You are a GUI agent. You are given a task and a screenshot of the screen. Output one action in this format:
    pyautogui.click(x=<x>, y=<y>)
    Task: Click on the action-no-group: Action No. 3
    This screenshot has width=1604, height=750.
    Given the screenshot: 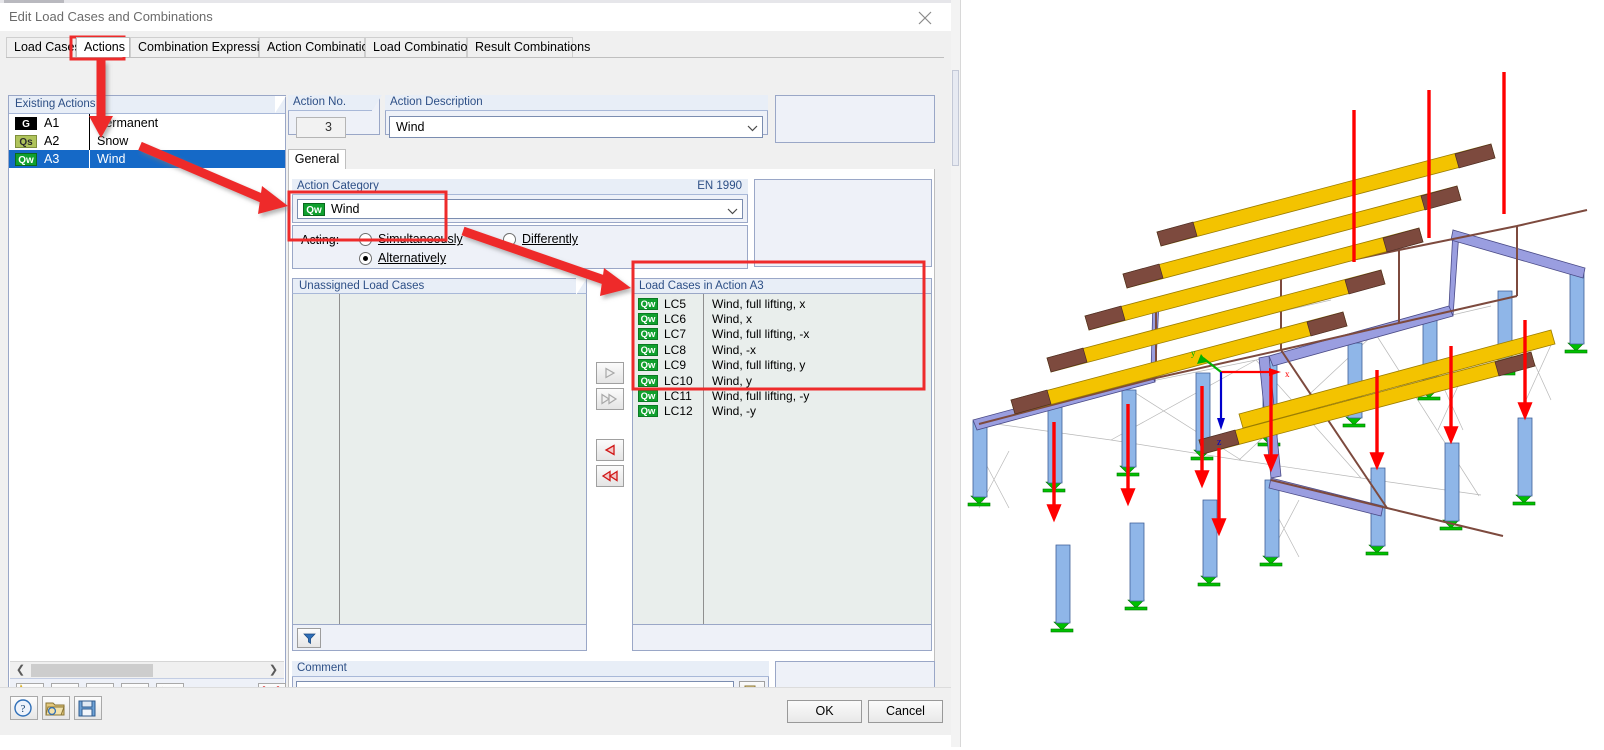 What is the action you would take?
    pyautogui.click(x=335, y=116)
    